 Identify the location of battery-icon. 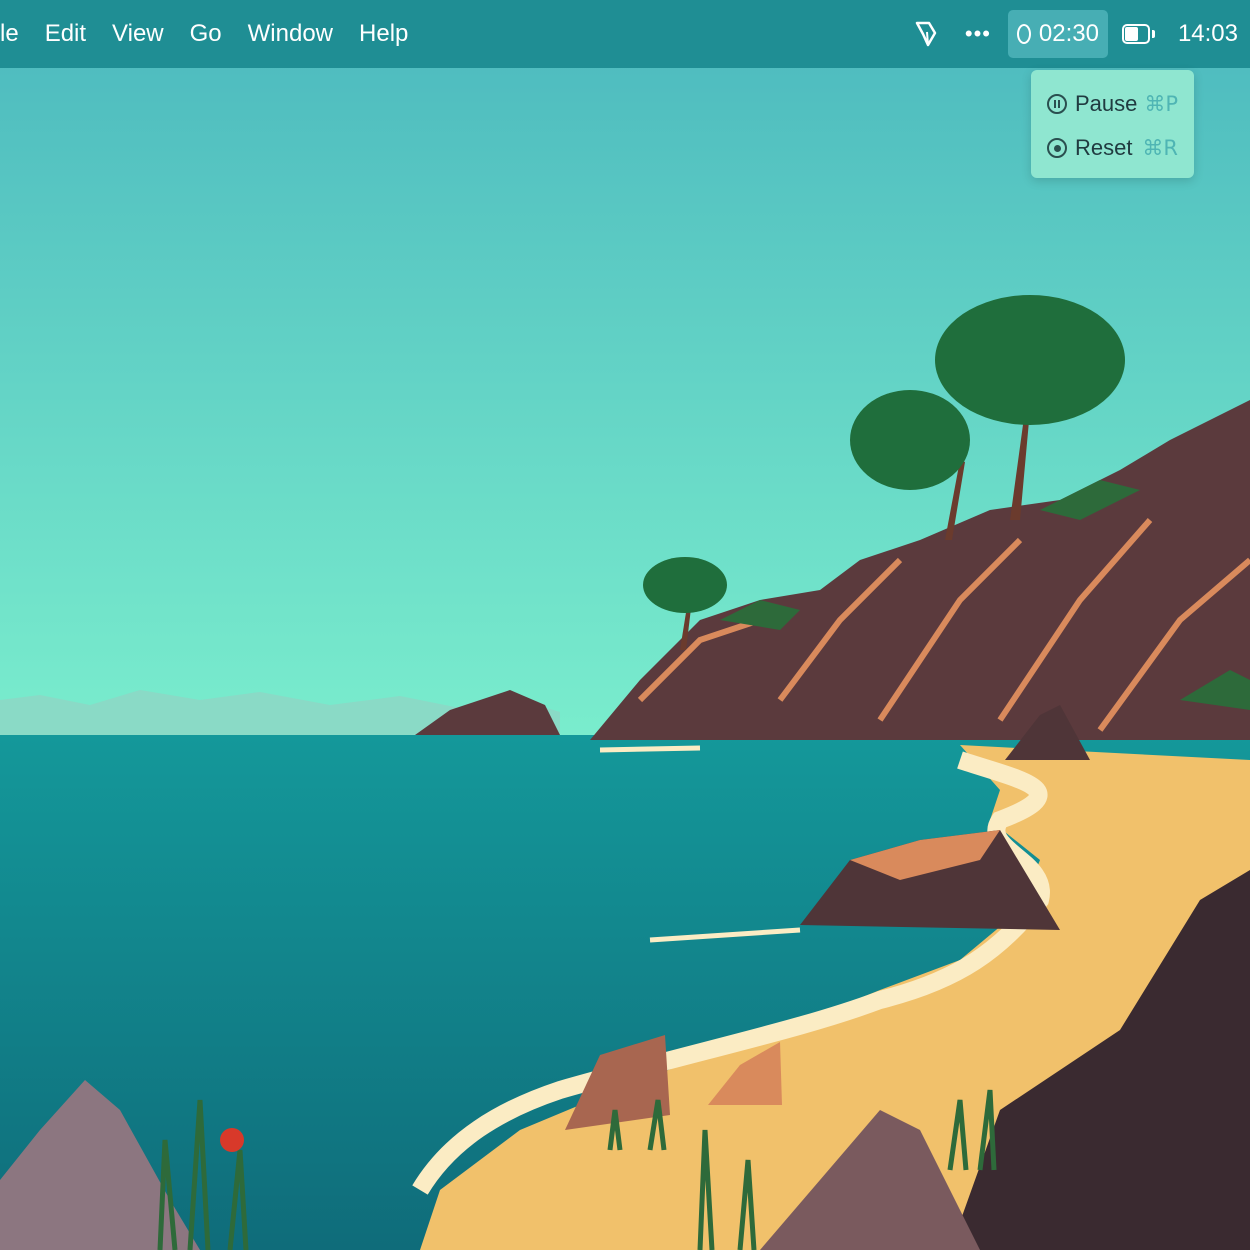
(1138, 34).